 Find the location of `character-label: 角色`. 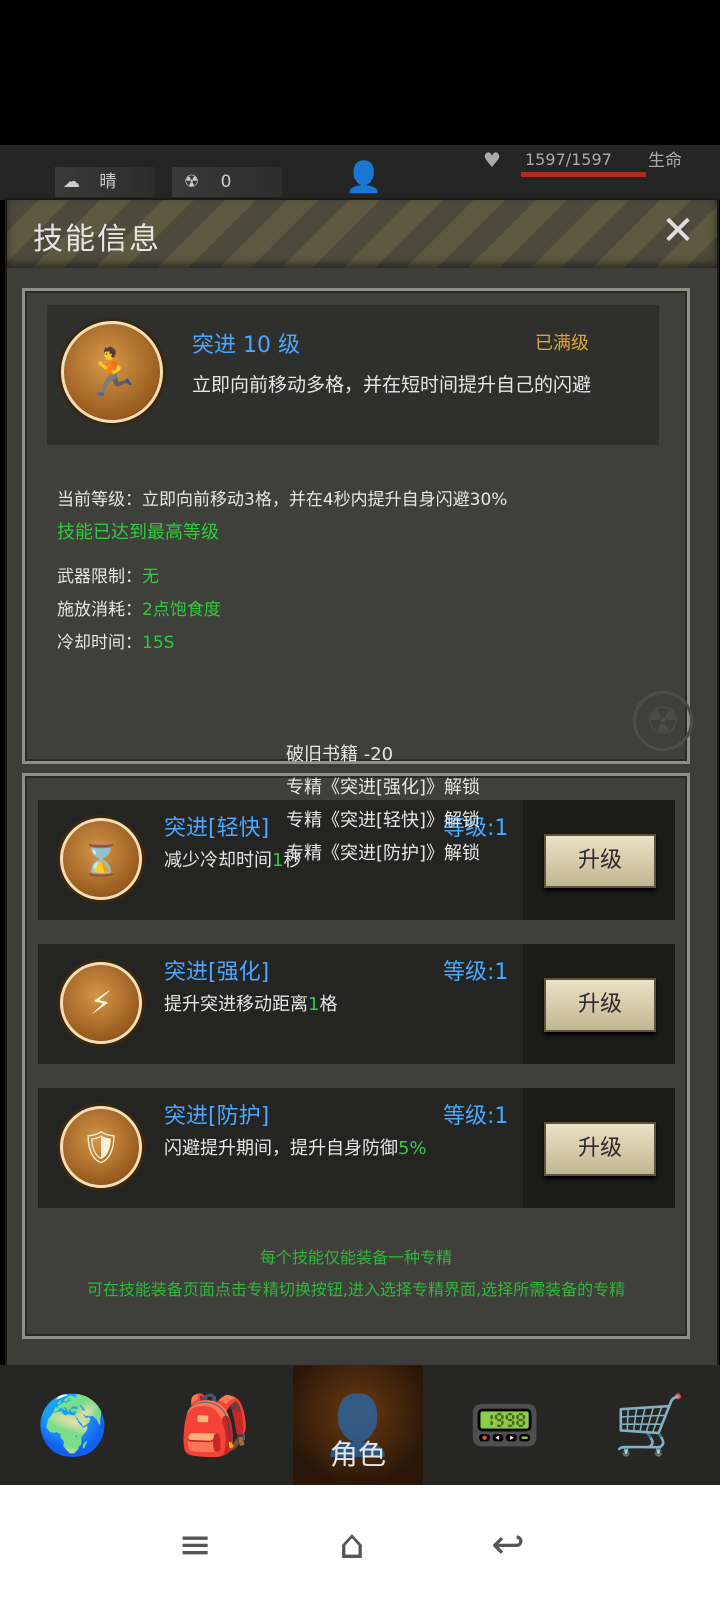

character-label: 角色 is located at coordinates (357, 1454).